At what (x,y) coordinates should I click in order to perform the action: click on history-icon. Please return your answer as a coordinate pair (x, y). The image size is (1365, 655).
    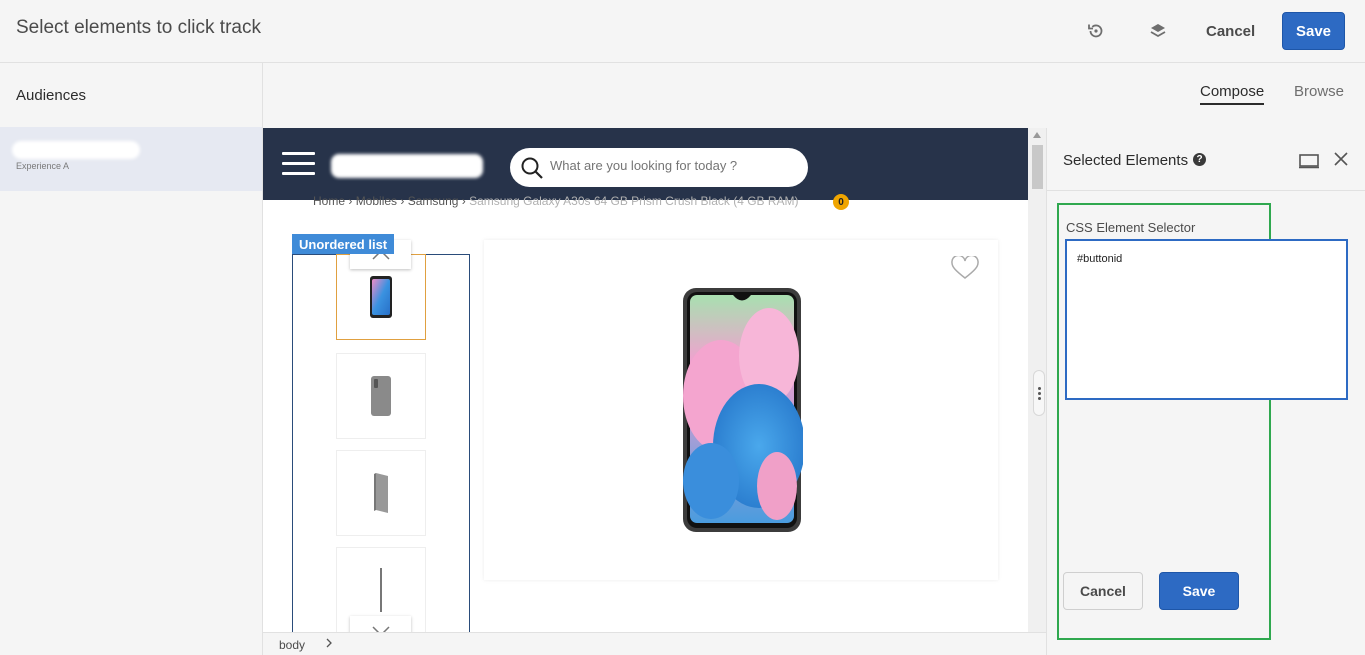
    Looking at the image, I should click on (1096, 31).